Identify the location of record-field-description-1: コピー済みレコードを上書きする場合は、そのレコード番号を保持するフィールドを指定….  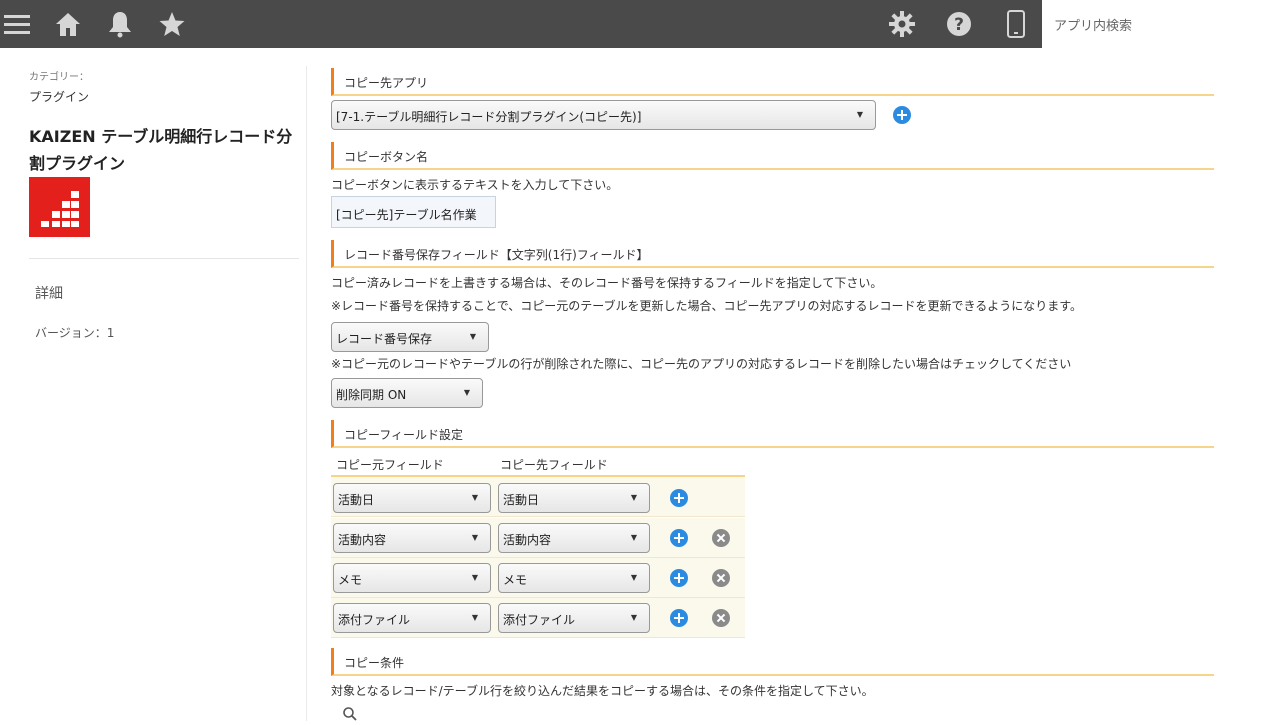
(607, 283).